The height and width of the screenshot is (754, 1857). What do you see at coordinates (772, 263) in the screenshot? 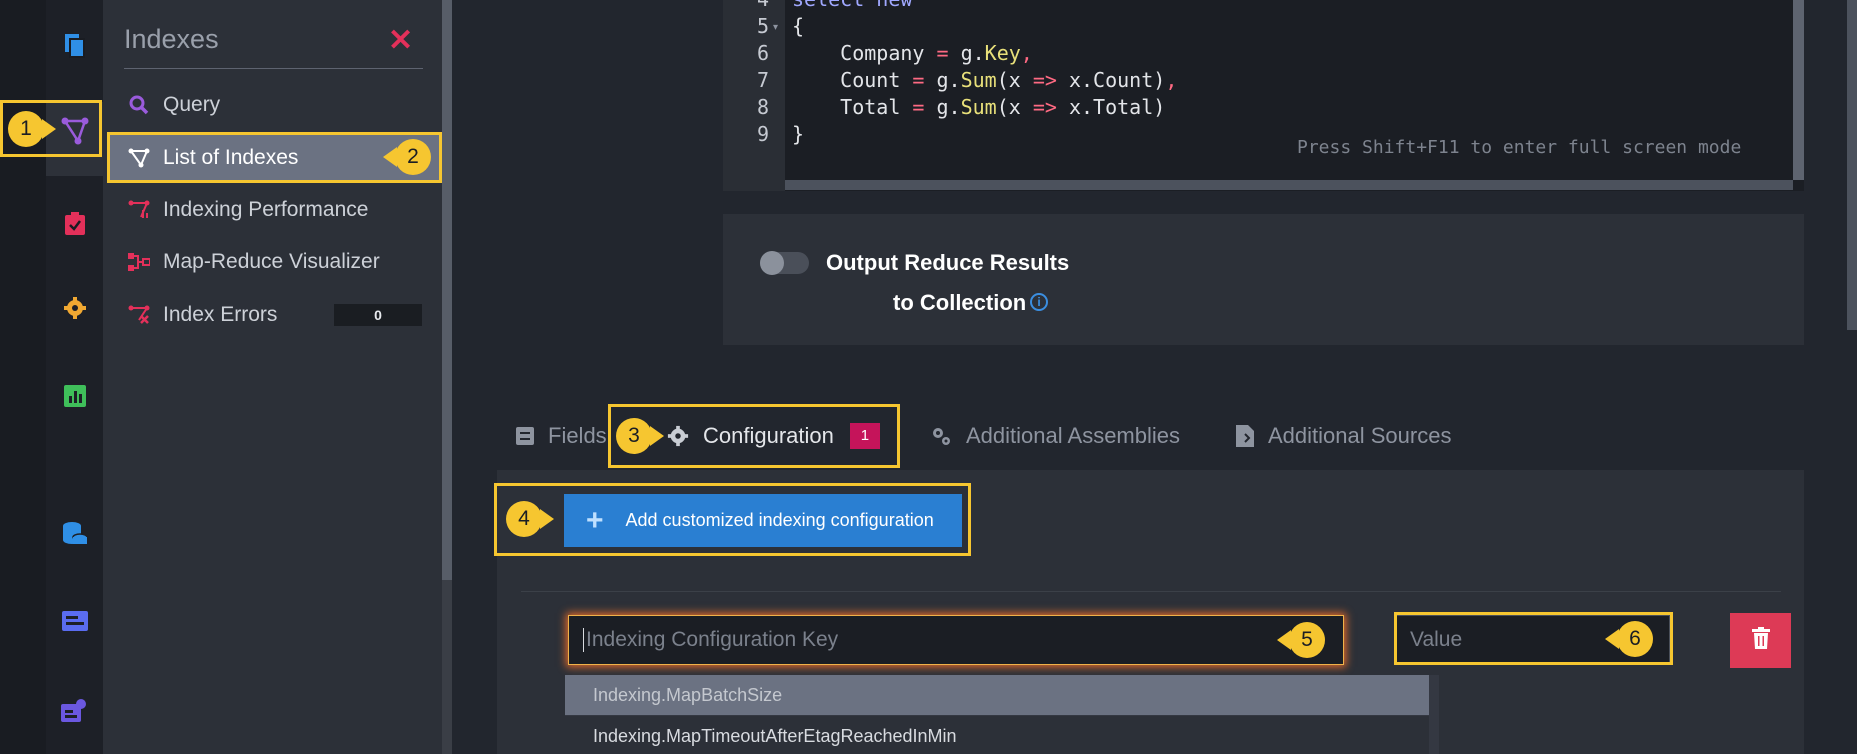
I see `toggle-knob` at bounding box center [772, 263].